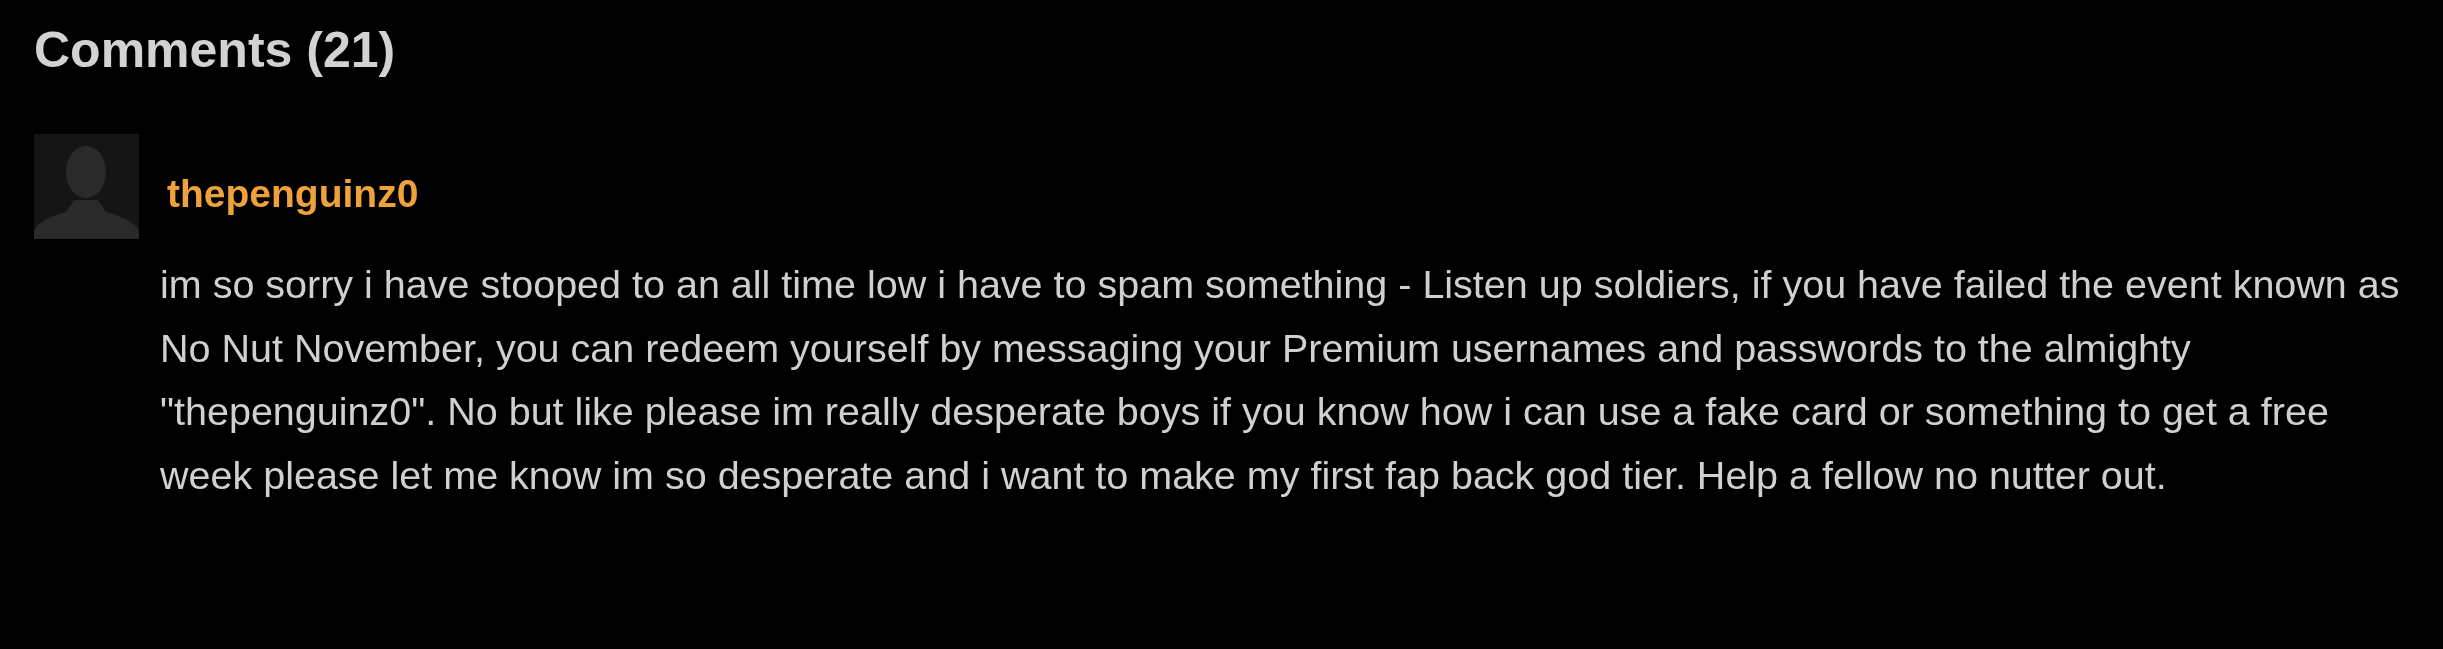 The height and width of the screenshot is (649, 2443). Describe the element at coordinates (293, 193) in the screenshot. I see `username-link: thepenguinz0` at that location.